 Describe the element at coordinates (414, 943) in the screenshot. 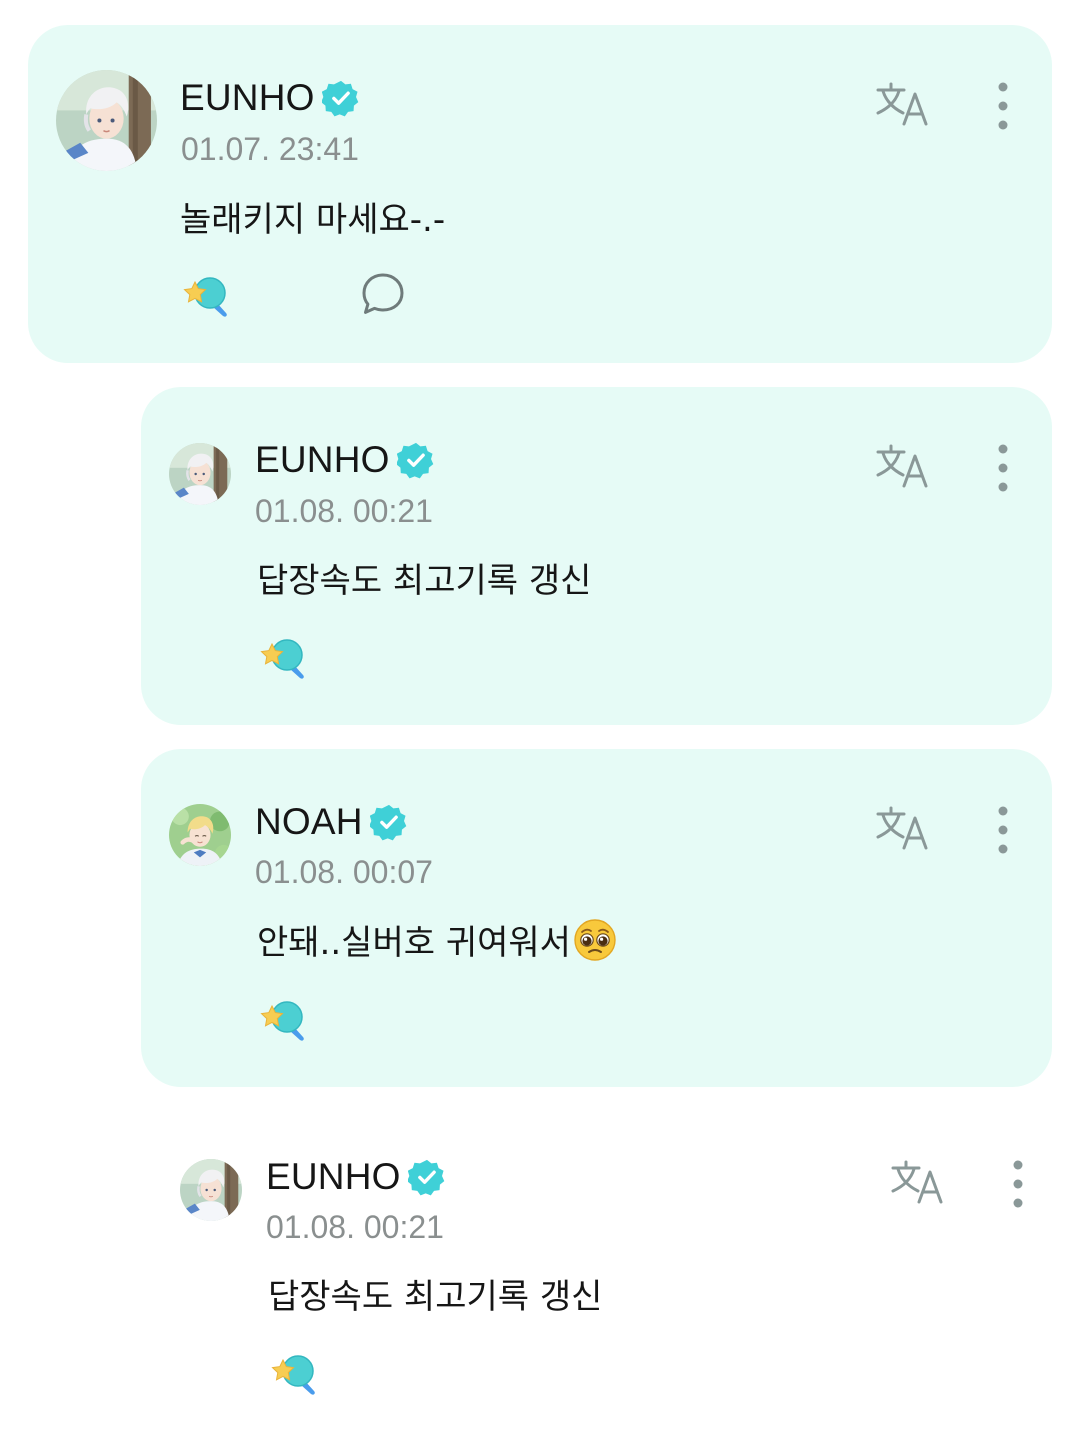

I see `post-message-text: 안돼..실버호 귀여워서` at that location.